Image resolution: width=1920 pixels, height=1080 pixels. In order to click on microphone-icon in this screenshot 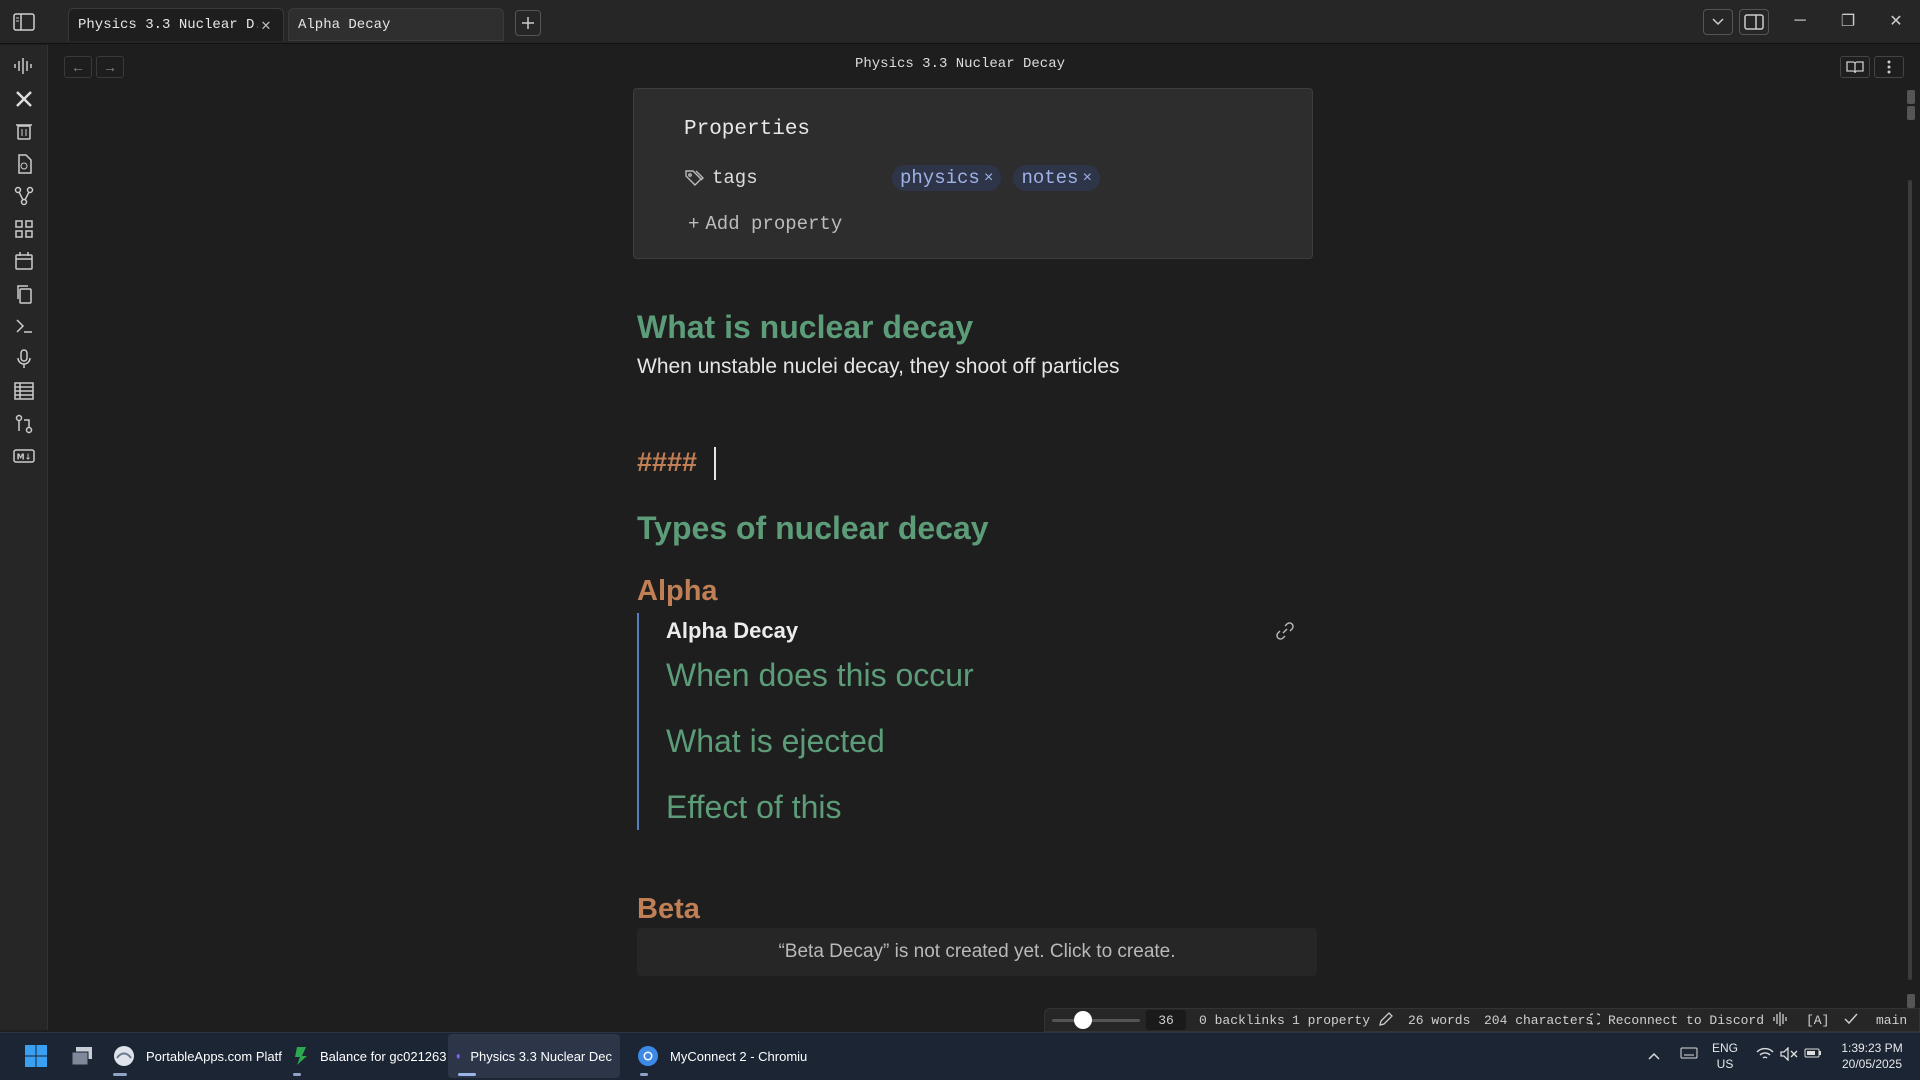, I will do `click(24, 359)`.